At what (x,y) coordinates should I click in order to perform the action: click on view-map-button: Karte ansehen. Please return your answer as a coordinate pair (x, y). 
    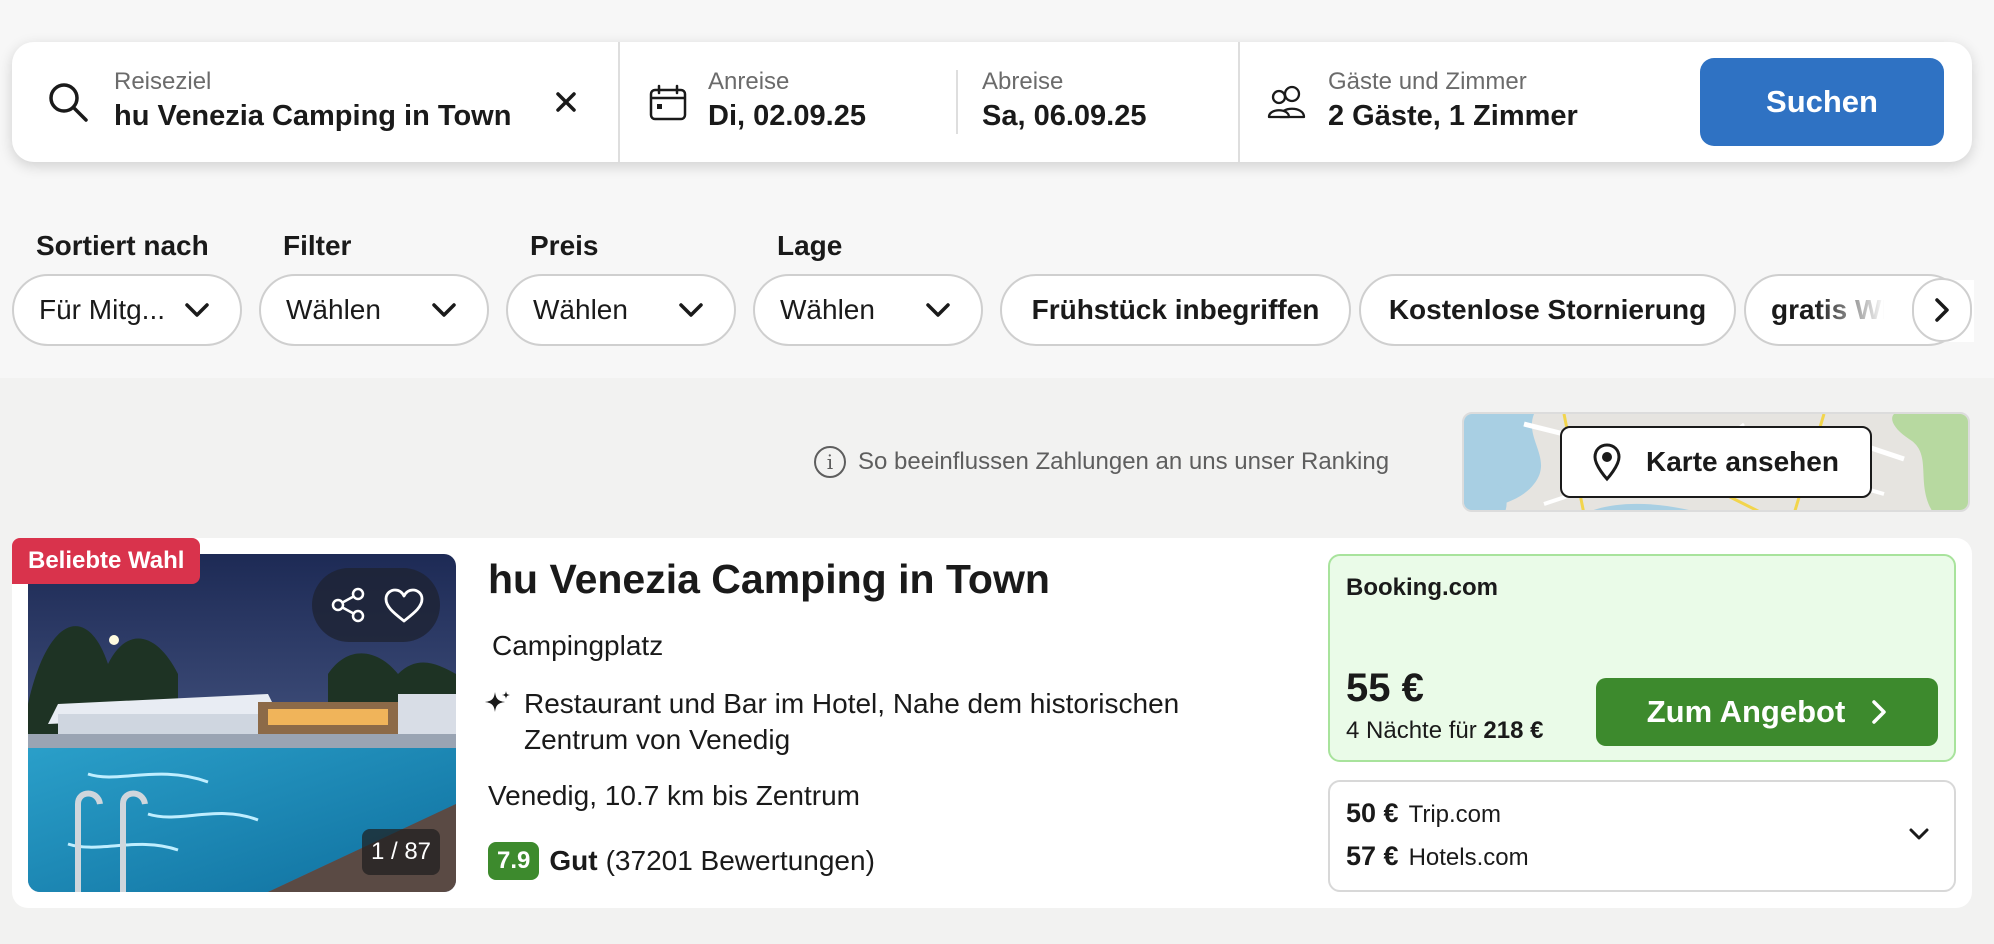
    Looking at the image, I should click on (1716, 462).